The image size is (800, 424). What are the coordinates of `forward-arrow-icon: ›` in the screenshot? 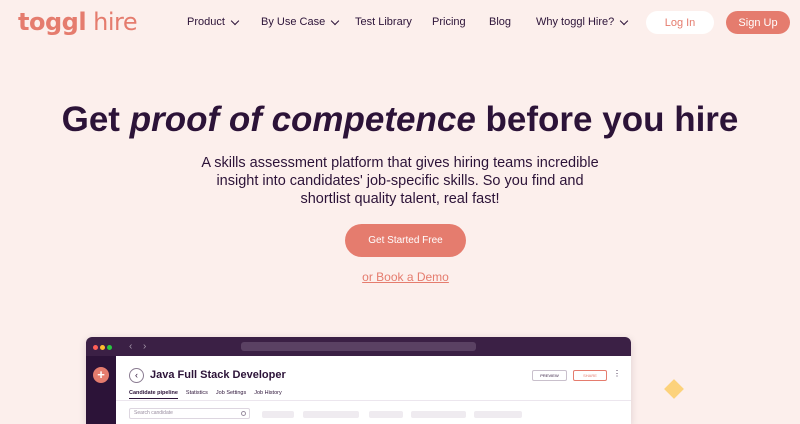 It's located at (145, 346).